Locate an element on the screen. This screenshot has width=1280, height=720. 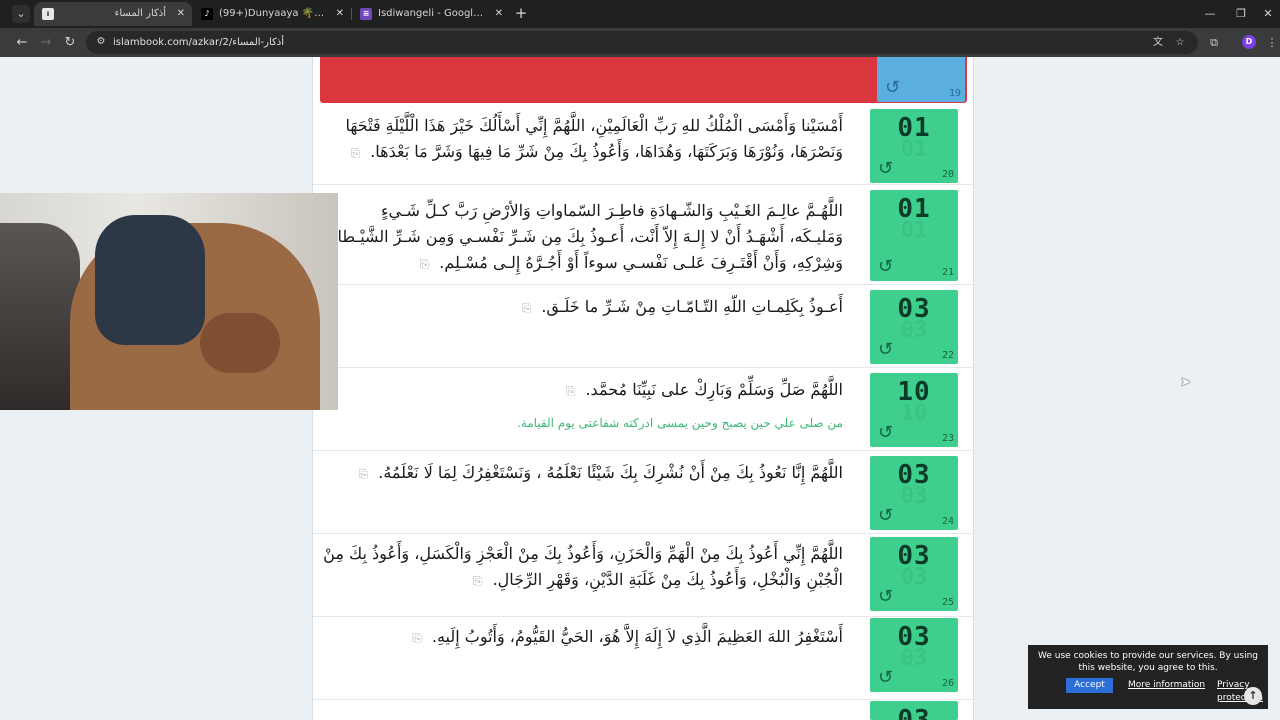
back-button: ← is located at coordinates (22, 43).